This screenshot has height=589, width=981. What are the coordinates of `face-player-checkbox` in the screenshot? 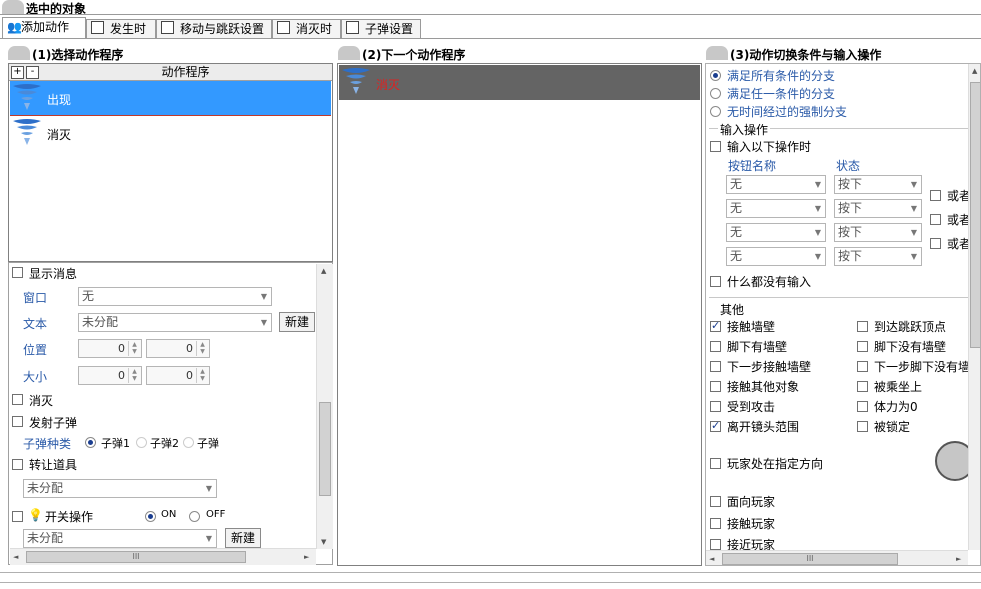 It's located at (715, 501).